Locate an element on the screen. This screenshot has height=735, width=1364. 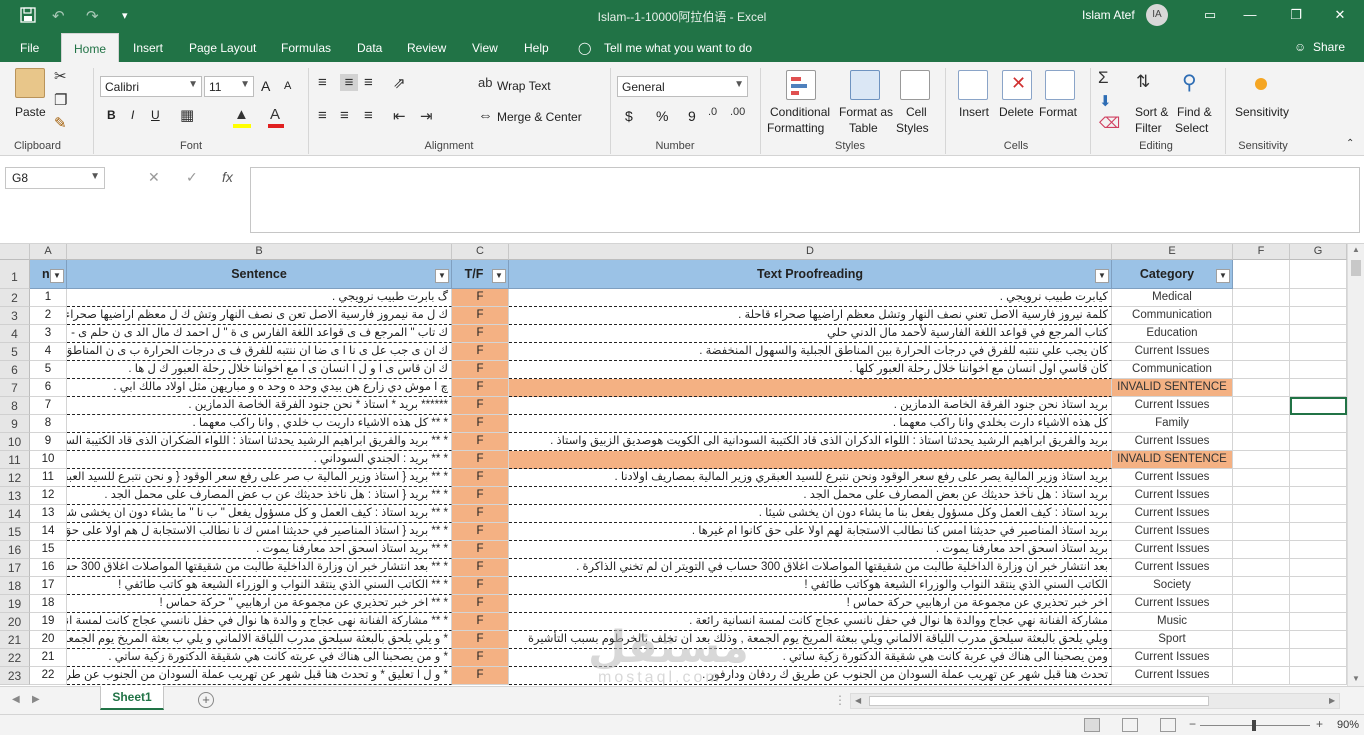
cell-n: 17 is located at coordinates (48, 586).